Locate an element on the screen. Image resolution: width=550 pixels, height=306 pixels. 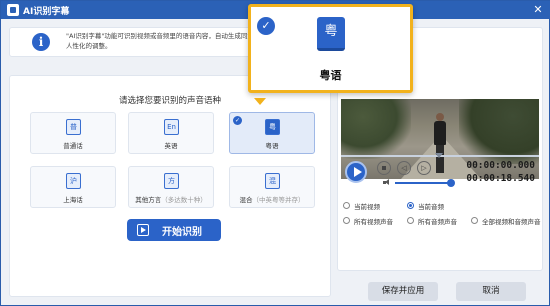
lang-card-mandarin: 普 普通话 is located at coordinates (73, 133).